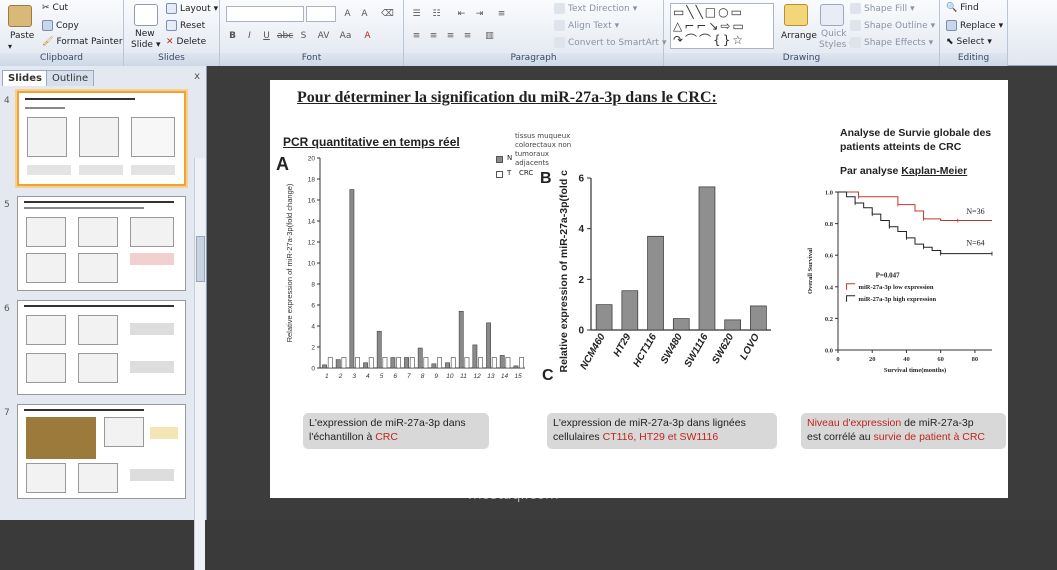  I want to click on grow-font-button: A, so click(347, 14).